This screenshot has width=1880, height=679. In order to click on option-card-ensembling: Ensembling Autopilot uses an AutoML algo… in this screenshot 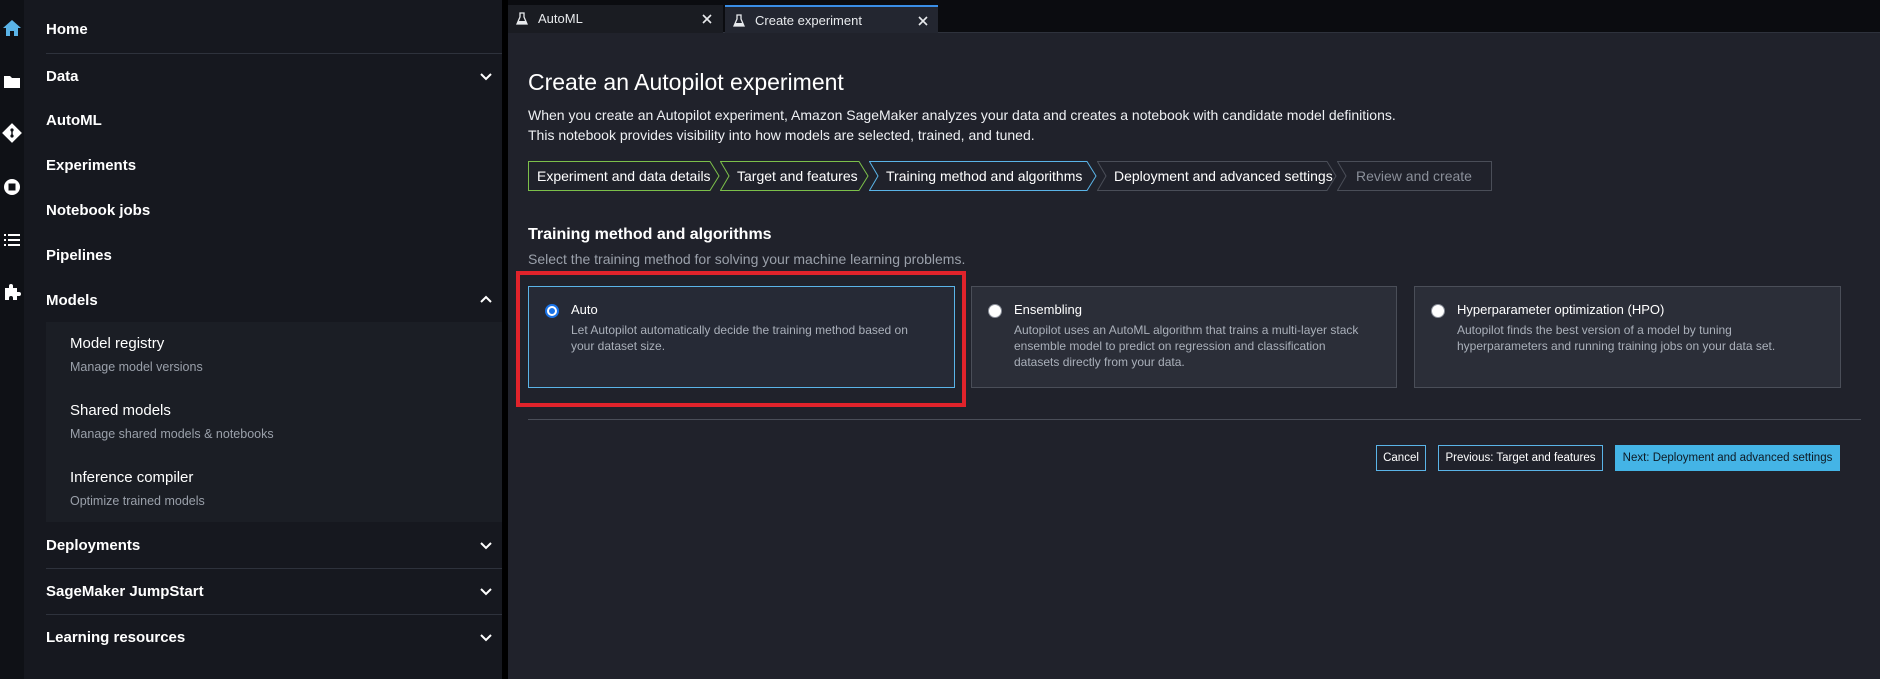, I will do `click(1184, 337)`.